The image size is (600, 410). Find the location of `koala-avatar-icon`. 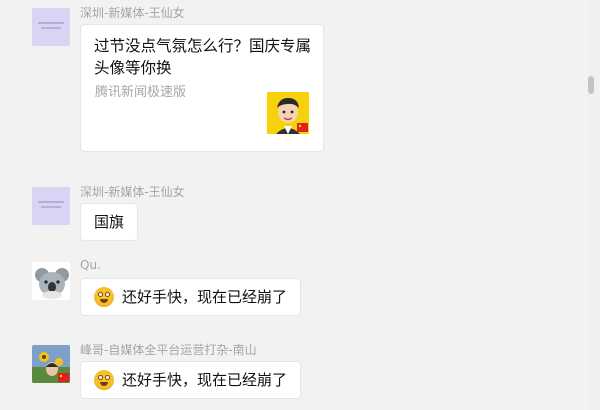

koala-avatar-icon is located at coordinates (51, 281).